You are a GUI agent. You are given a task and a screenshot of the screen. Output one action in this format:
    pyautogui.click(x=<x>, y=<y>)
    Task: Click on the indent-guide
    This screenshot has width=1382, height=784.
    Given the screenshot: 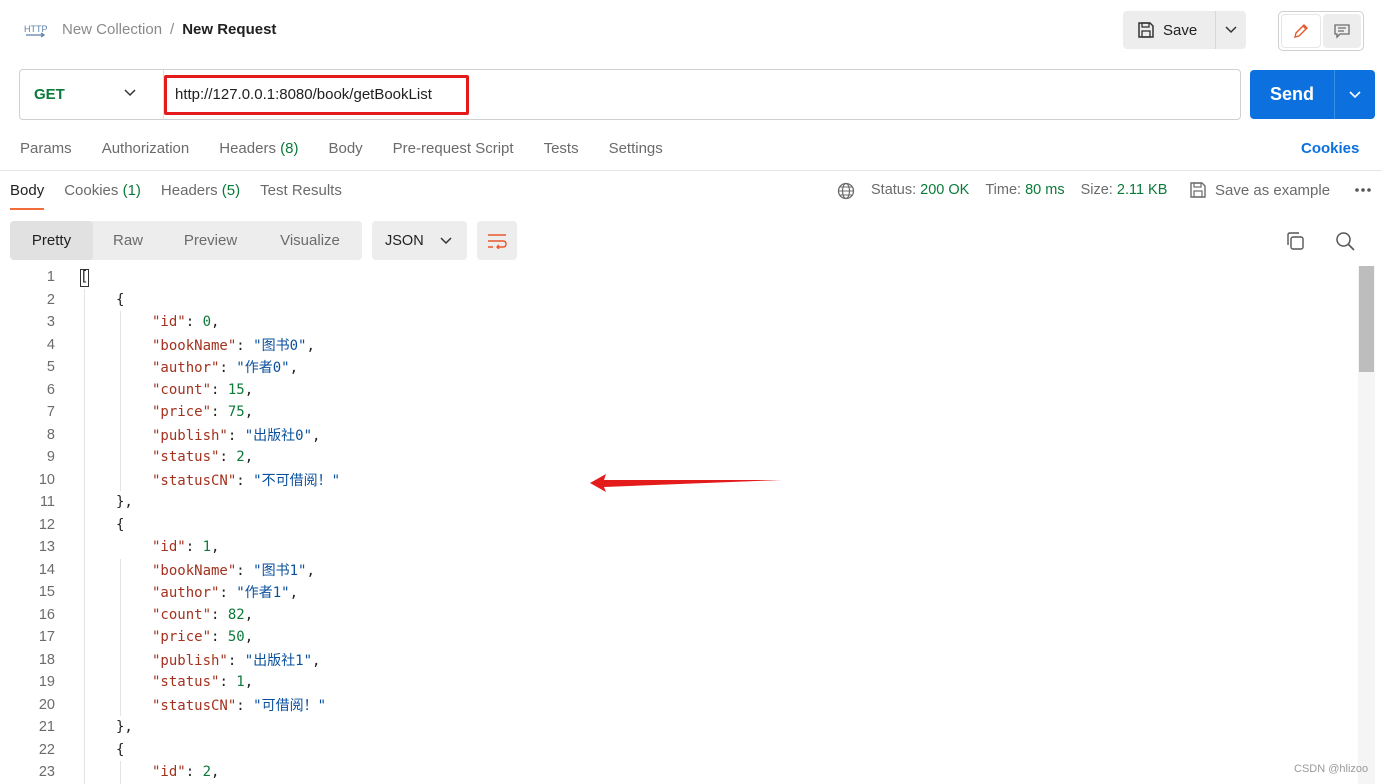 What is the action you would take?
    pyautogui.click(x=84, y=536)
    